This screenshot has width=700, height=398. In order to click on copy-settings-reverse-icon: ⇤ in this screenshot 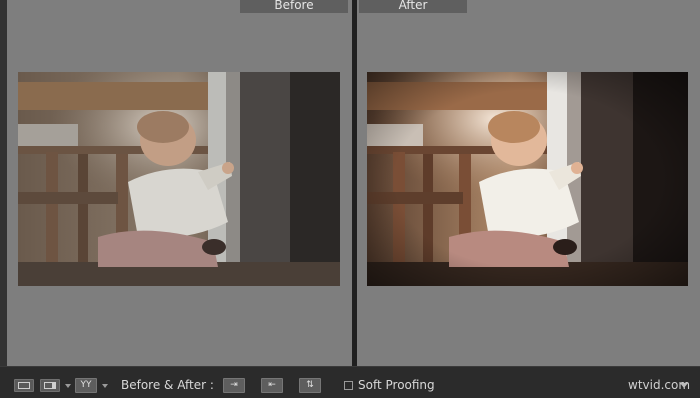, I will do `click(272, 385)`.